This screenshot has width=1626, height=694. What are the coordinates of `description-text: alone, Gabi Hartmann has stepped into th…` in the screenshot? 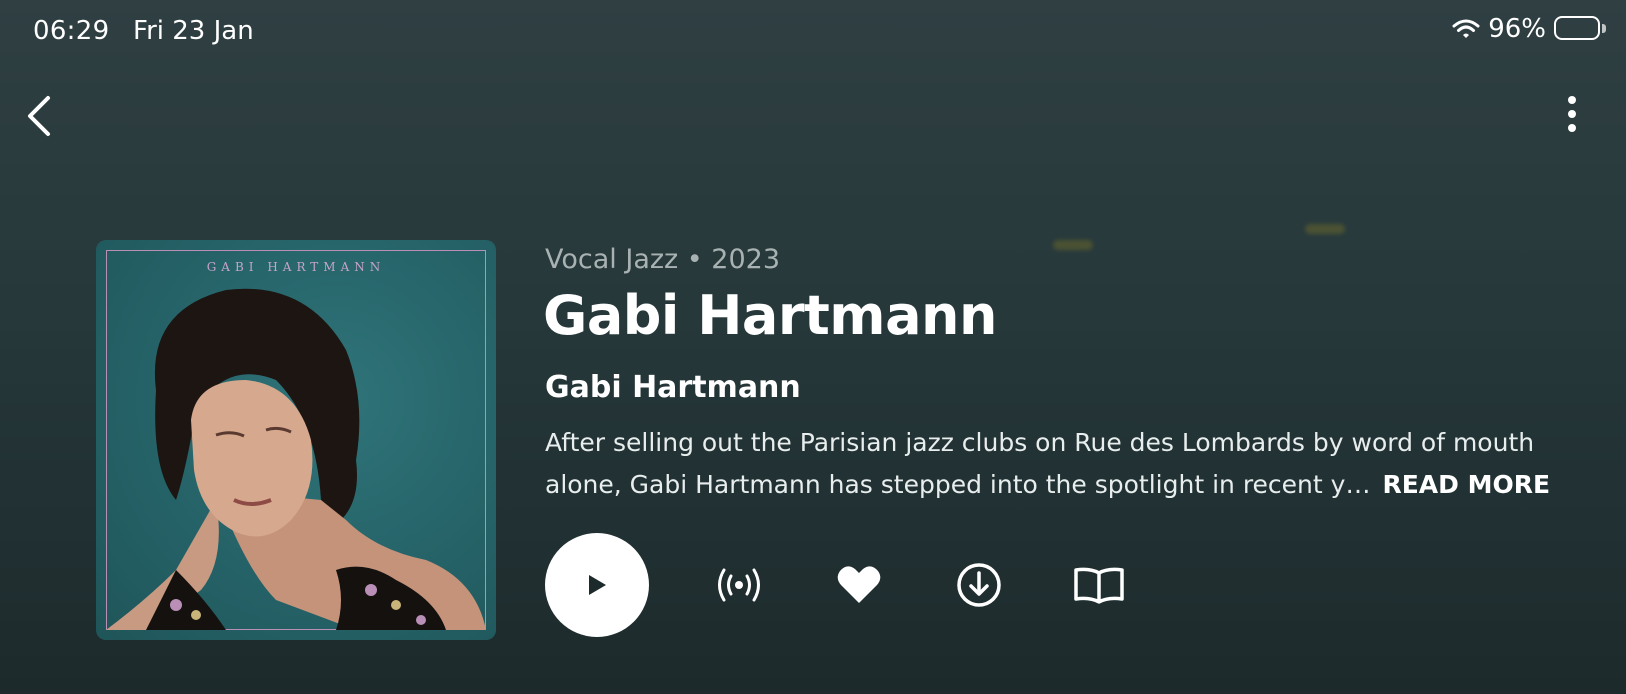 It's located at (958, 484).